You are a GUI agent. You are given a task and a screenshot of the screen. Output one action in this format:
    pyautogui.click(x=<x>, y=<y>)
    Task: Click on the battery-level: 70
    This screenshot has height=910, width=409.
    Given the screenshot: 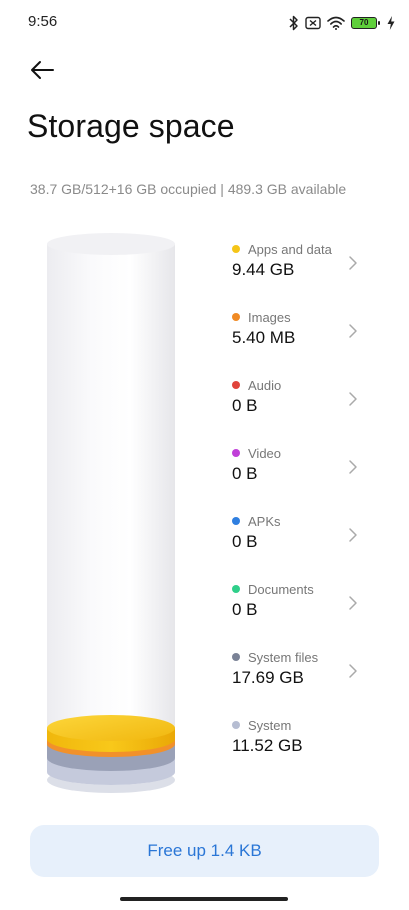 What is the action you would take?
    pyautogui.click(x=364, y=22)
    